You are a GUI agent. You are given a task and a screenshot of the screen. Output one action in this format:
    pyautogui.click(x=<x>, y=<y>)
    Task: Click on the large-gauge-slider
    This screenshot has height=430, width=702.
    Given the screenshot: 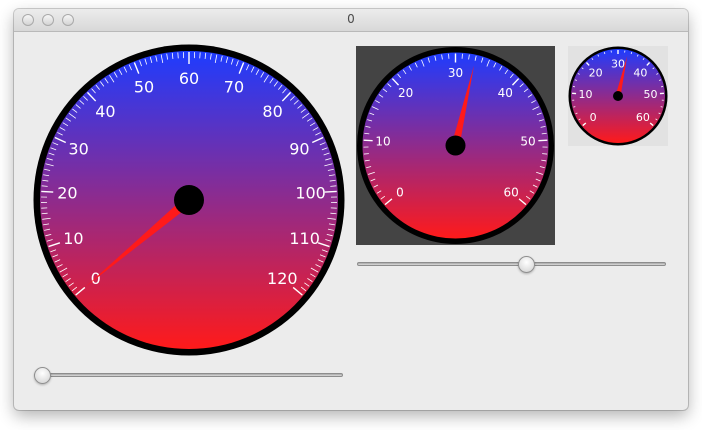 What is the action you would take?
    pyautogui.click(x=188, y=376)
    